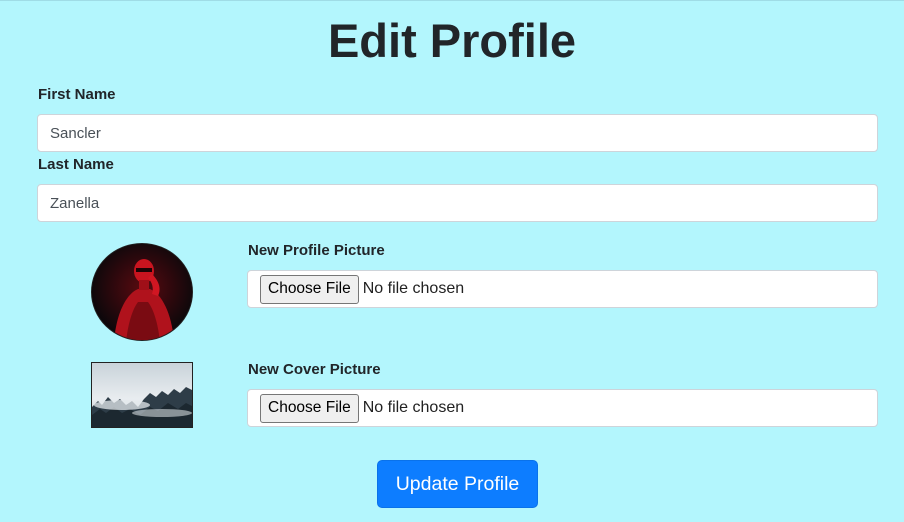 The height and width of the screenshot is (522, 904). Describe the element at coordinates (77, 94) in the screenshot. I see `first-name-label: First Name` at that location.